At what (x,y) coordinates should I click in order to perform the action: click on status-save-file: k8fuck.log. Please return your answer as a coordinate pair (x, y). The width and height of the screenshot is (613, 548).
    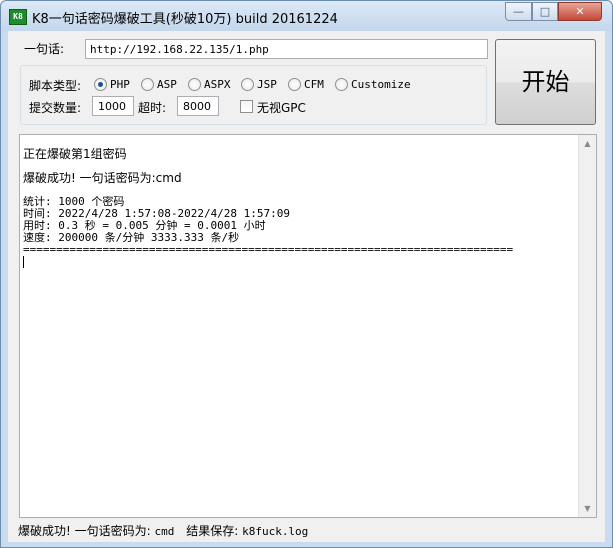
    Looking at the image, I should click on (275, 531).